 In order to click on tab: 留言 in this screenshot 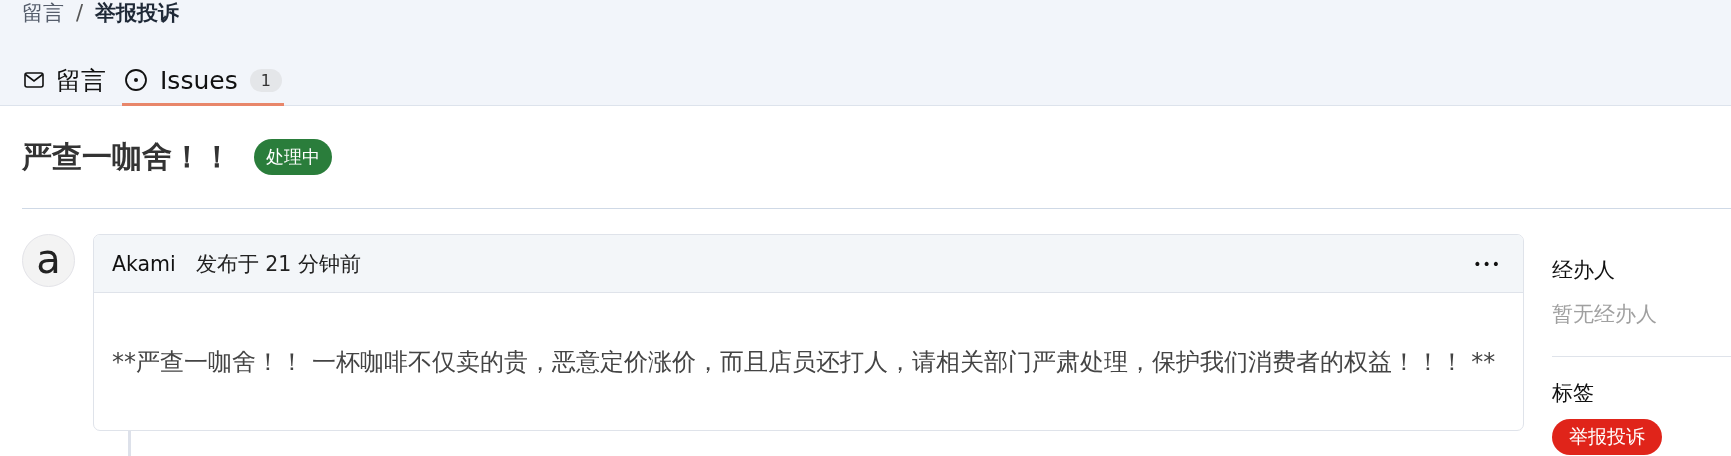, I will do `click(65, 82)`.